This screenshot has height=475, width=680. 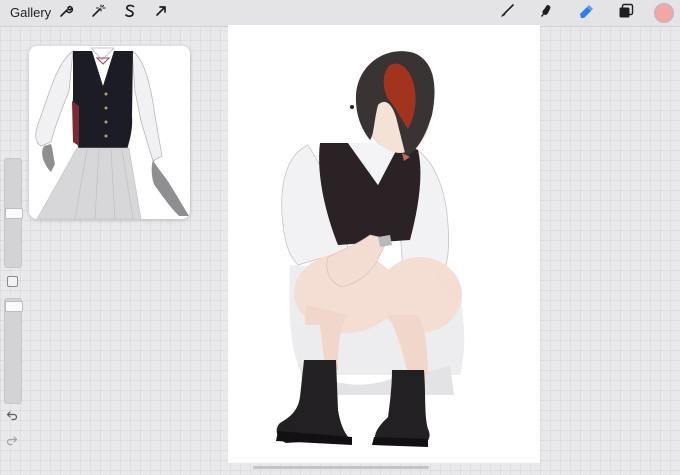 What do you see at coordinates (664, 13) in the screenshot?
I see `color-swatch-button` at bounding box center [664, 13].